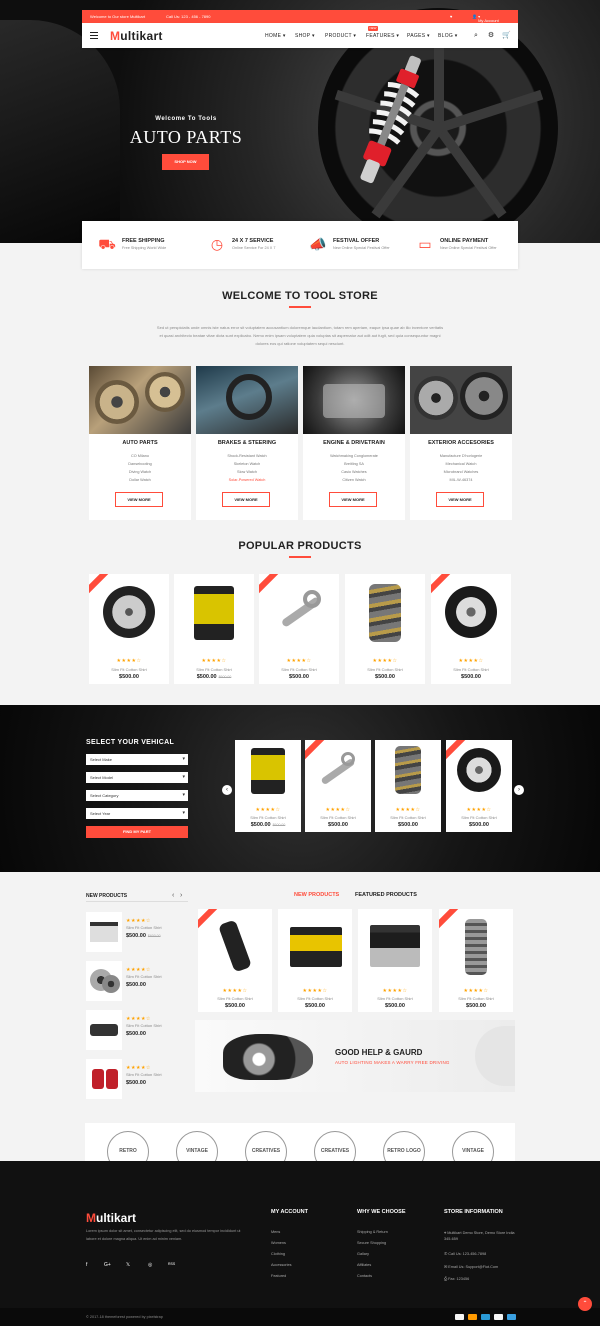 The image size is (600, 1326). Describe the element at coordinates (275, 1232) in the screenshot. I see `footer-link: Mens` at that location.